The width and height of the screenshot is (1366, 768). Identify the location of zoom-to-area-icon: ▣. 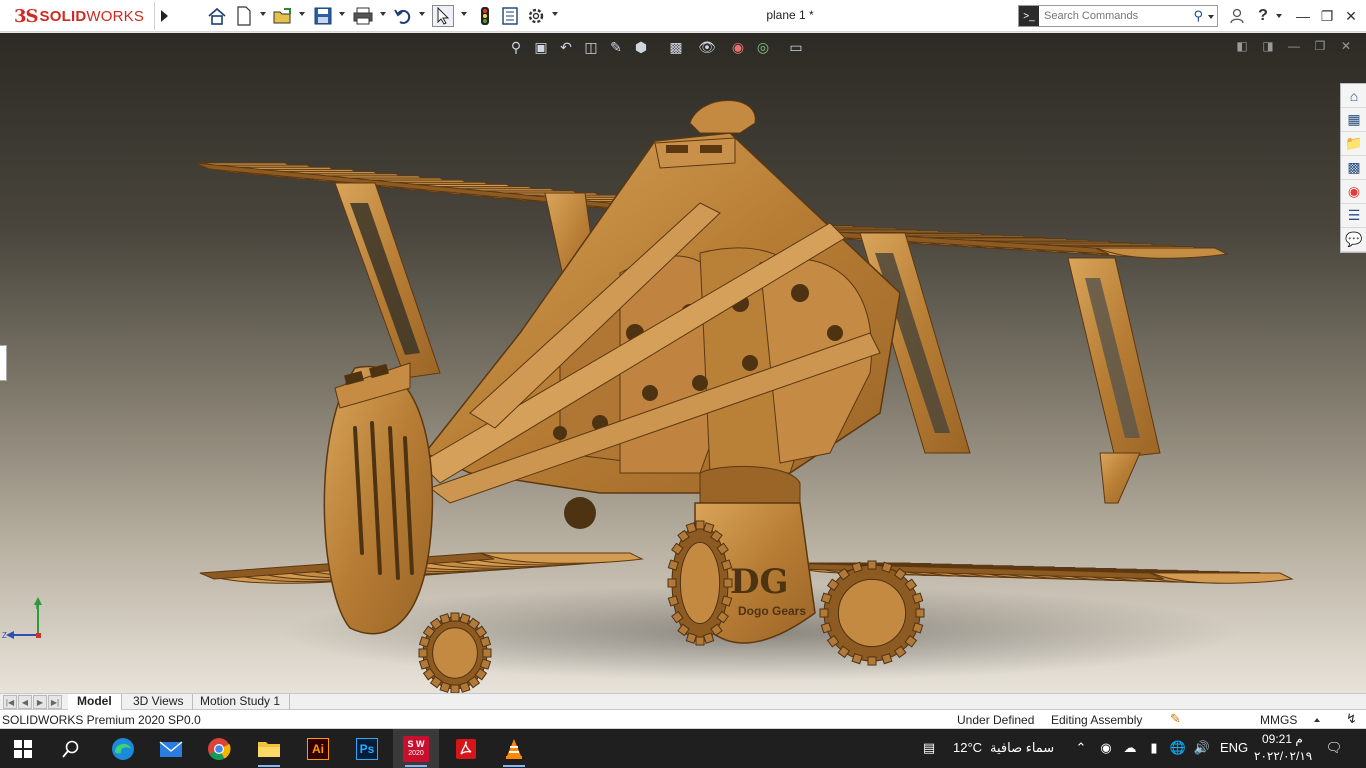
(541, 47).